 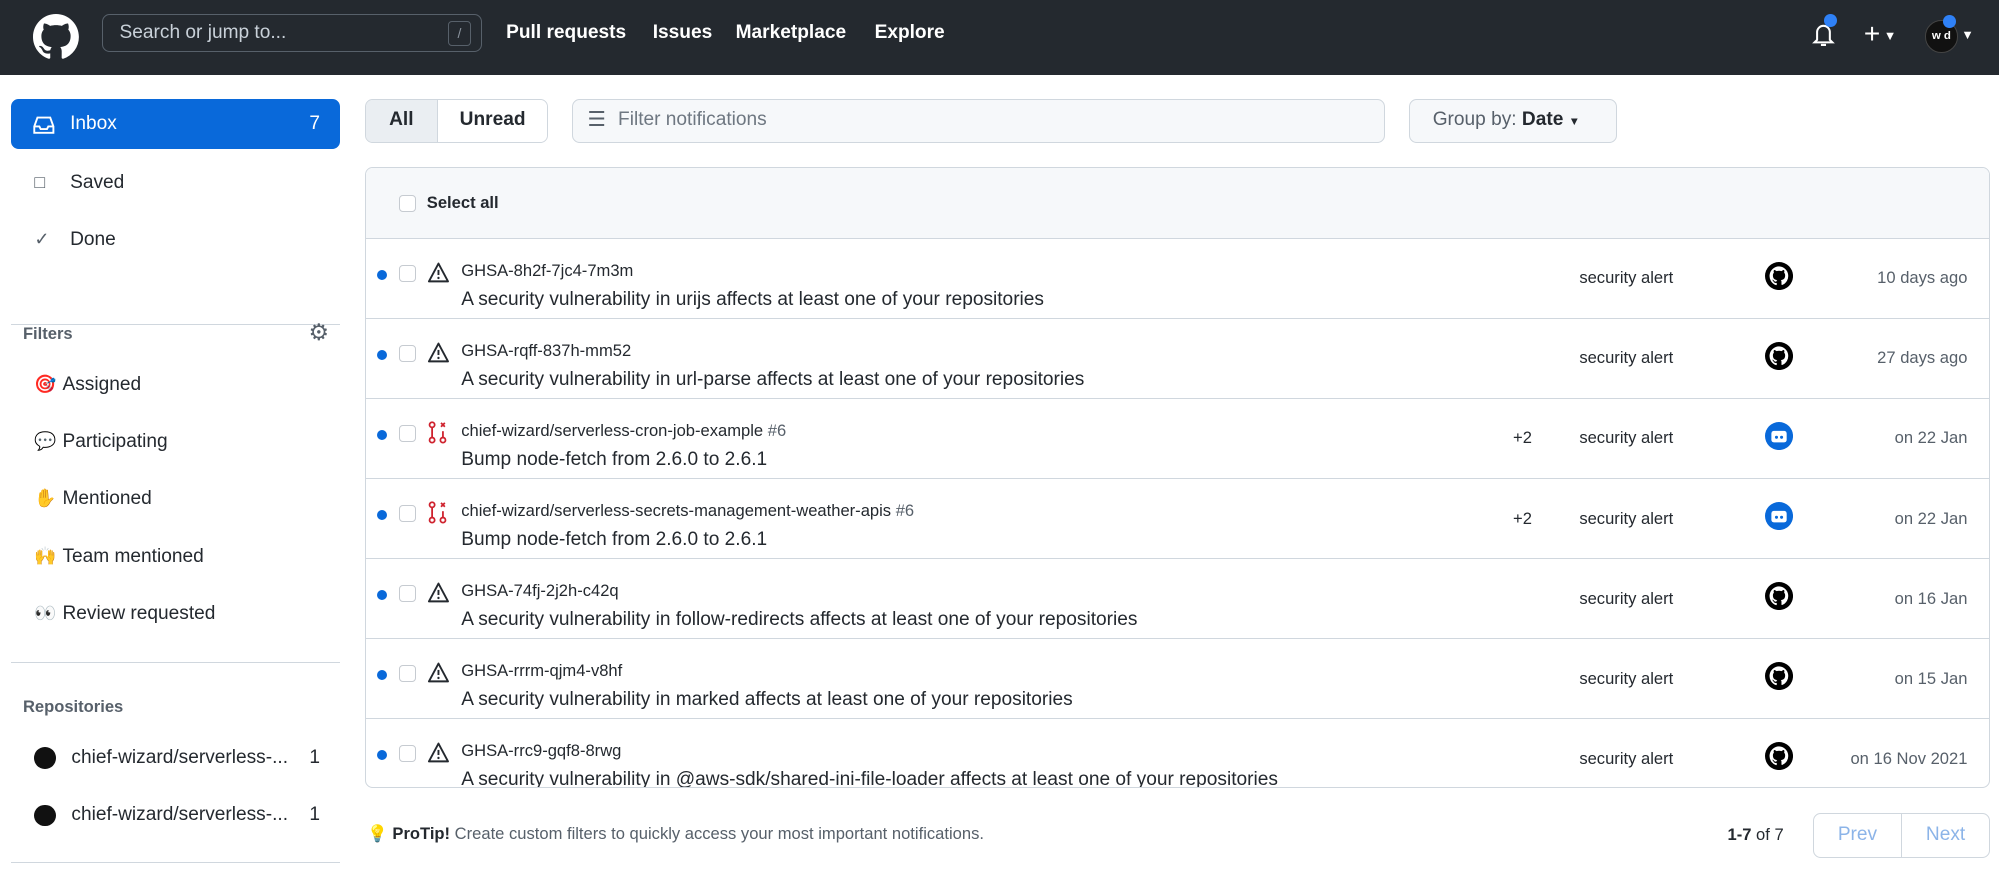 I want to click on repo-or-id: chief-wizard/serverless-cron-job-example, so click(x=612, y=430).